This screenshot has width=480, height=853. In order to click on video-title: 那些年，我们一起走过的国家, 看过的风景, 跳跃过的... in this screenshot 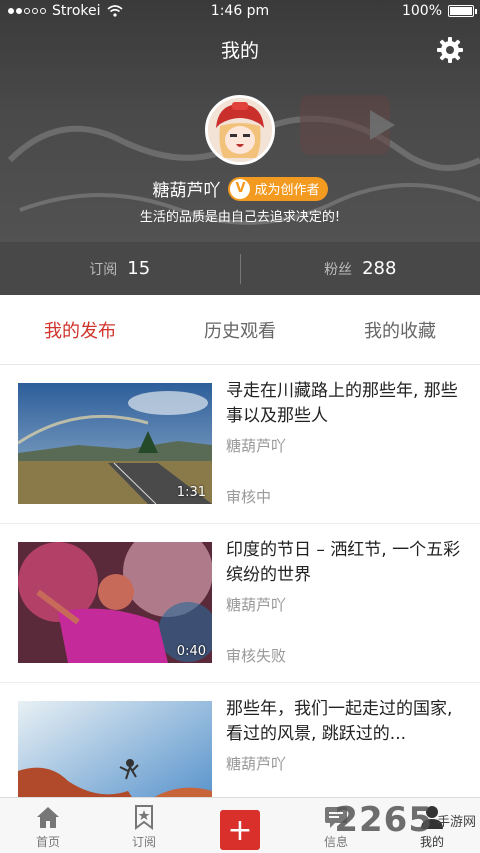, I will do `click(346, 722)`.